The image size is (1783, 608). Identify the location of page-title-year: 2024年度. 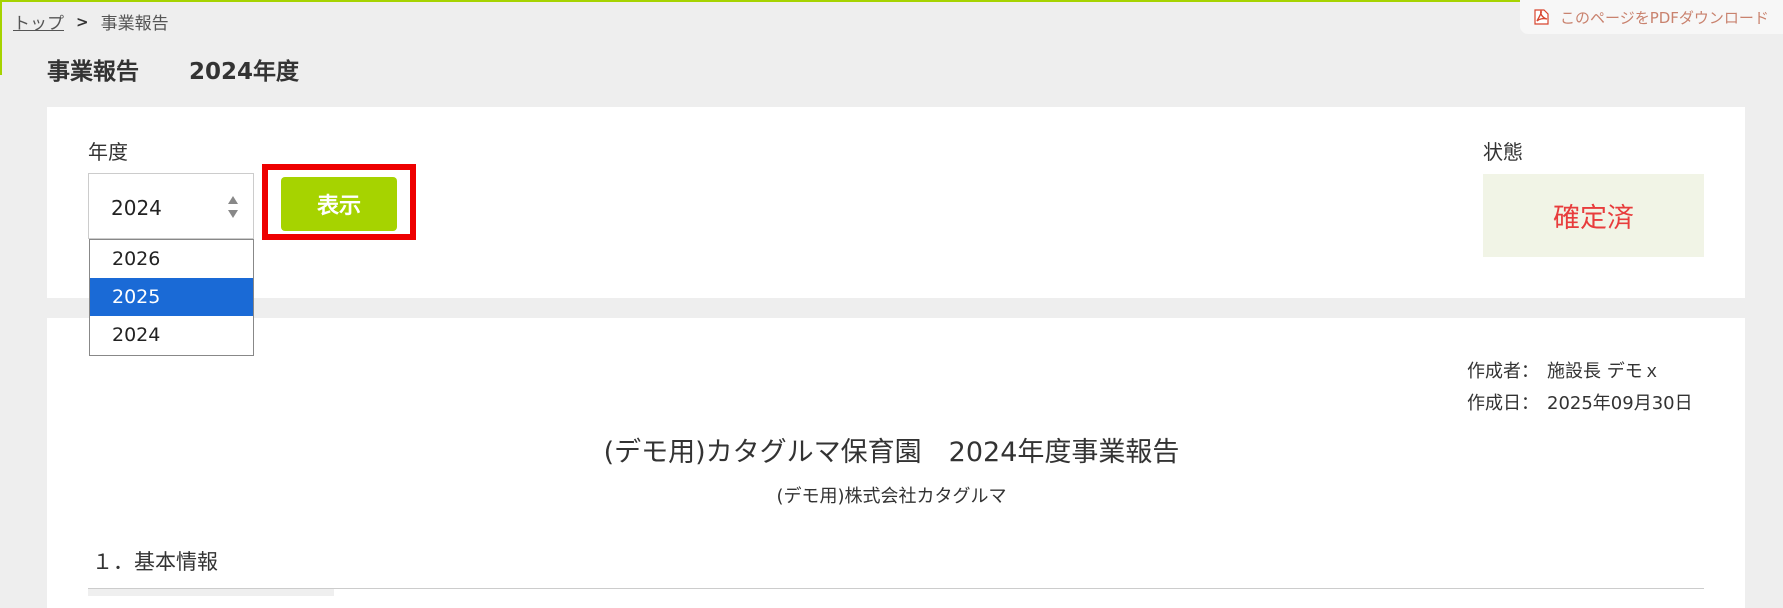
(244, 72).